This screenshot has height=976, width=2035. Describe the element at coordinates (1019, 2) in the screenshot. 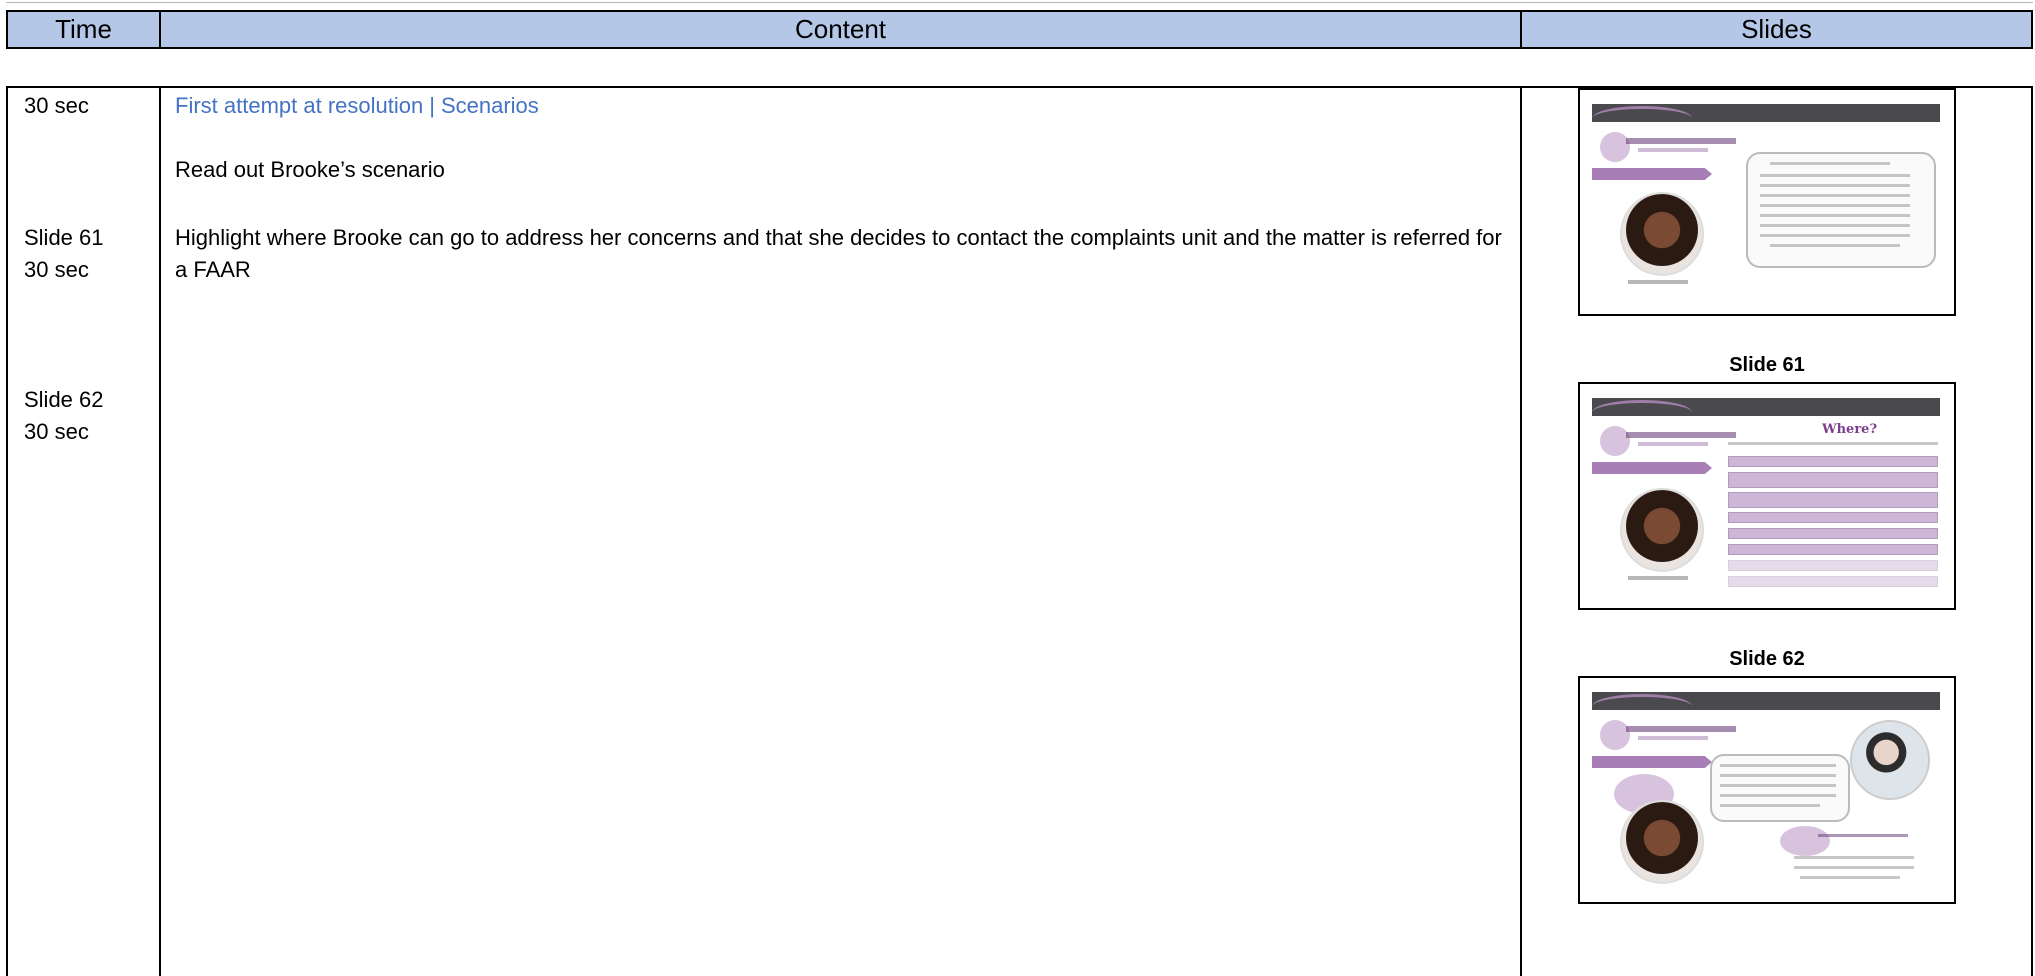

I see `top-rule` at that location.